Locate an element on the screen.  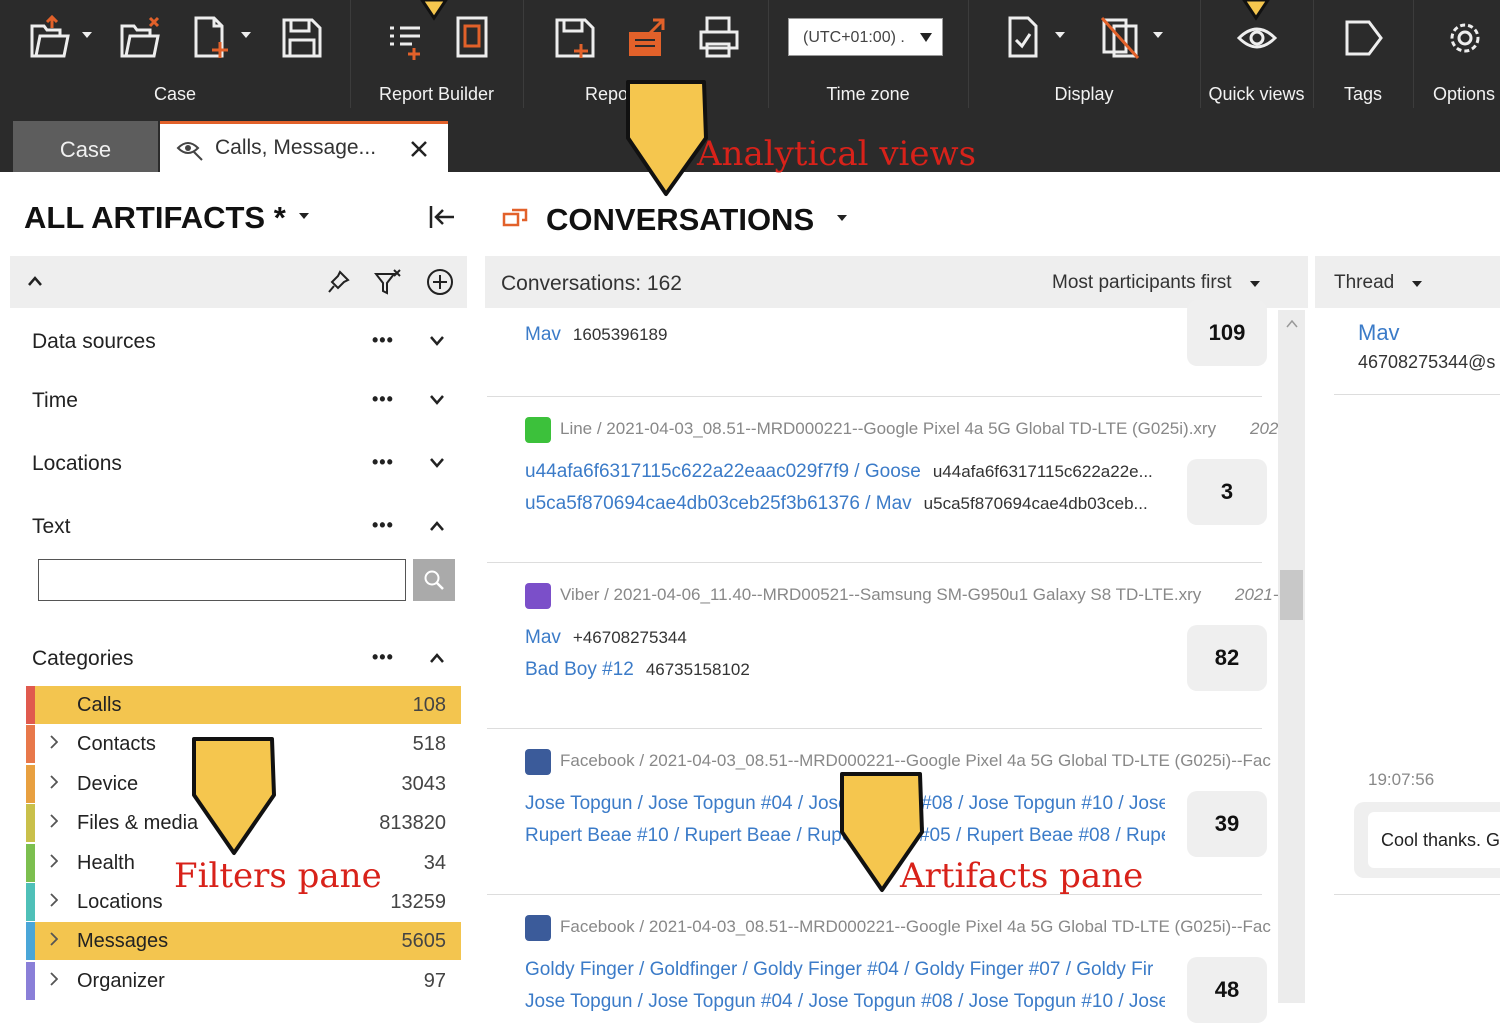
category-name: Organizer is located at coordinates (121, 980).